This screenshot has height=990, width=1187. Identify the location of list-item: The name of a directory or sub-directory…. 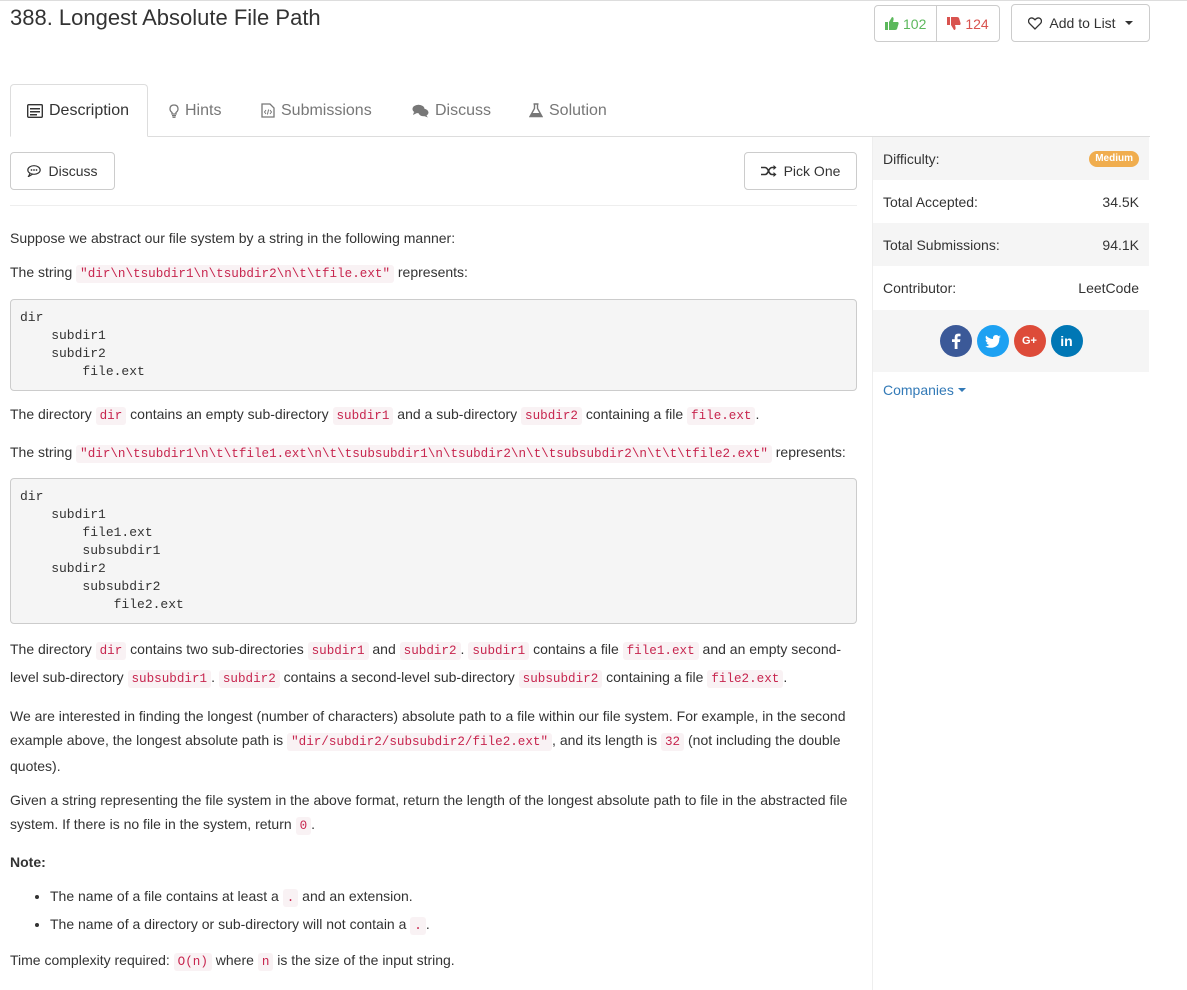
(453, 925).